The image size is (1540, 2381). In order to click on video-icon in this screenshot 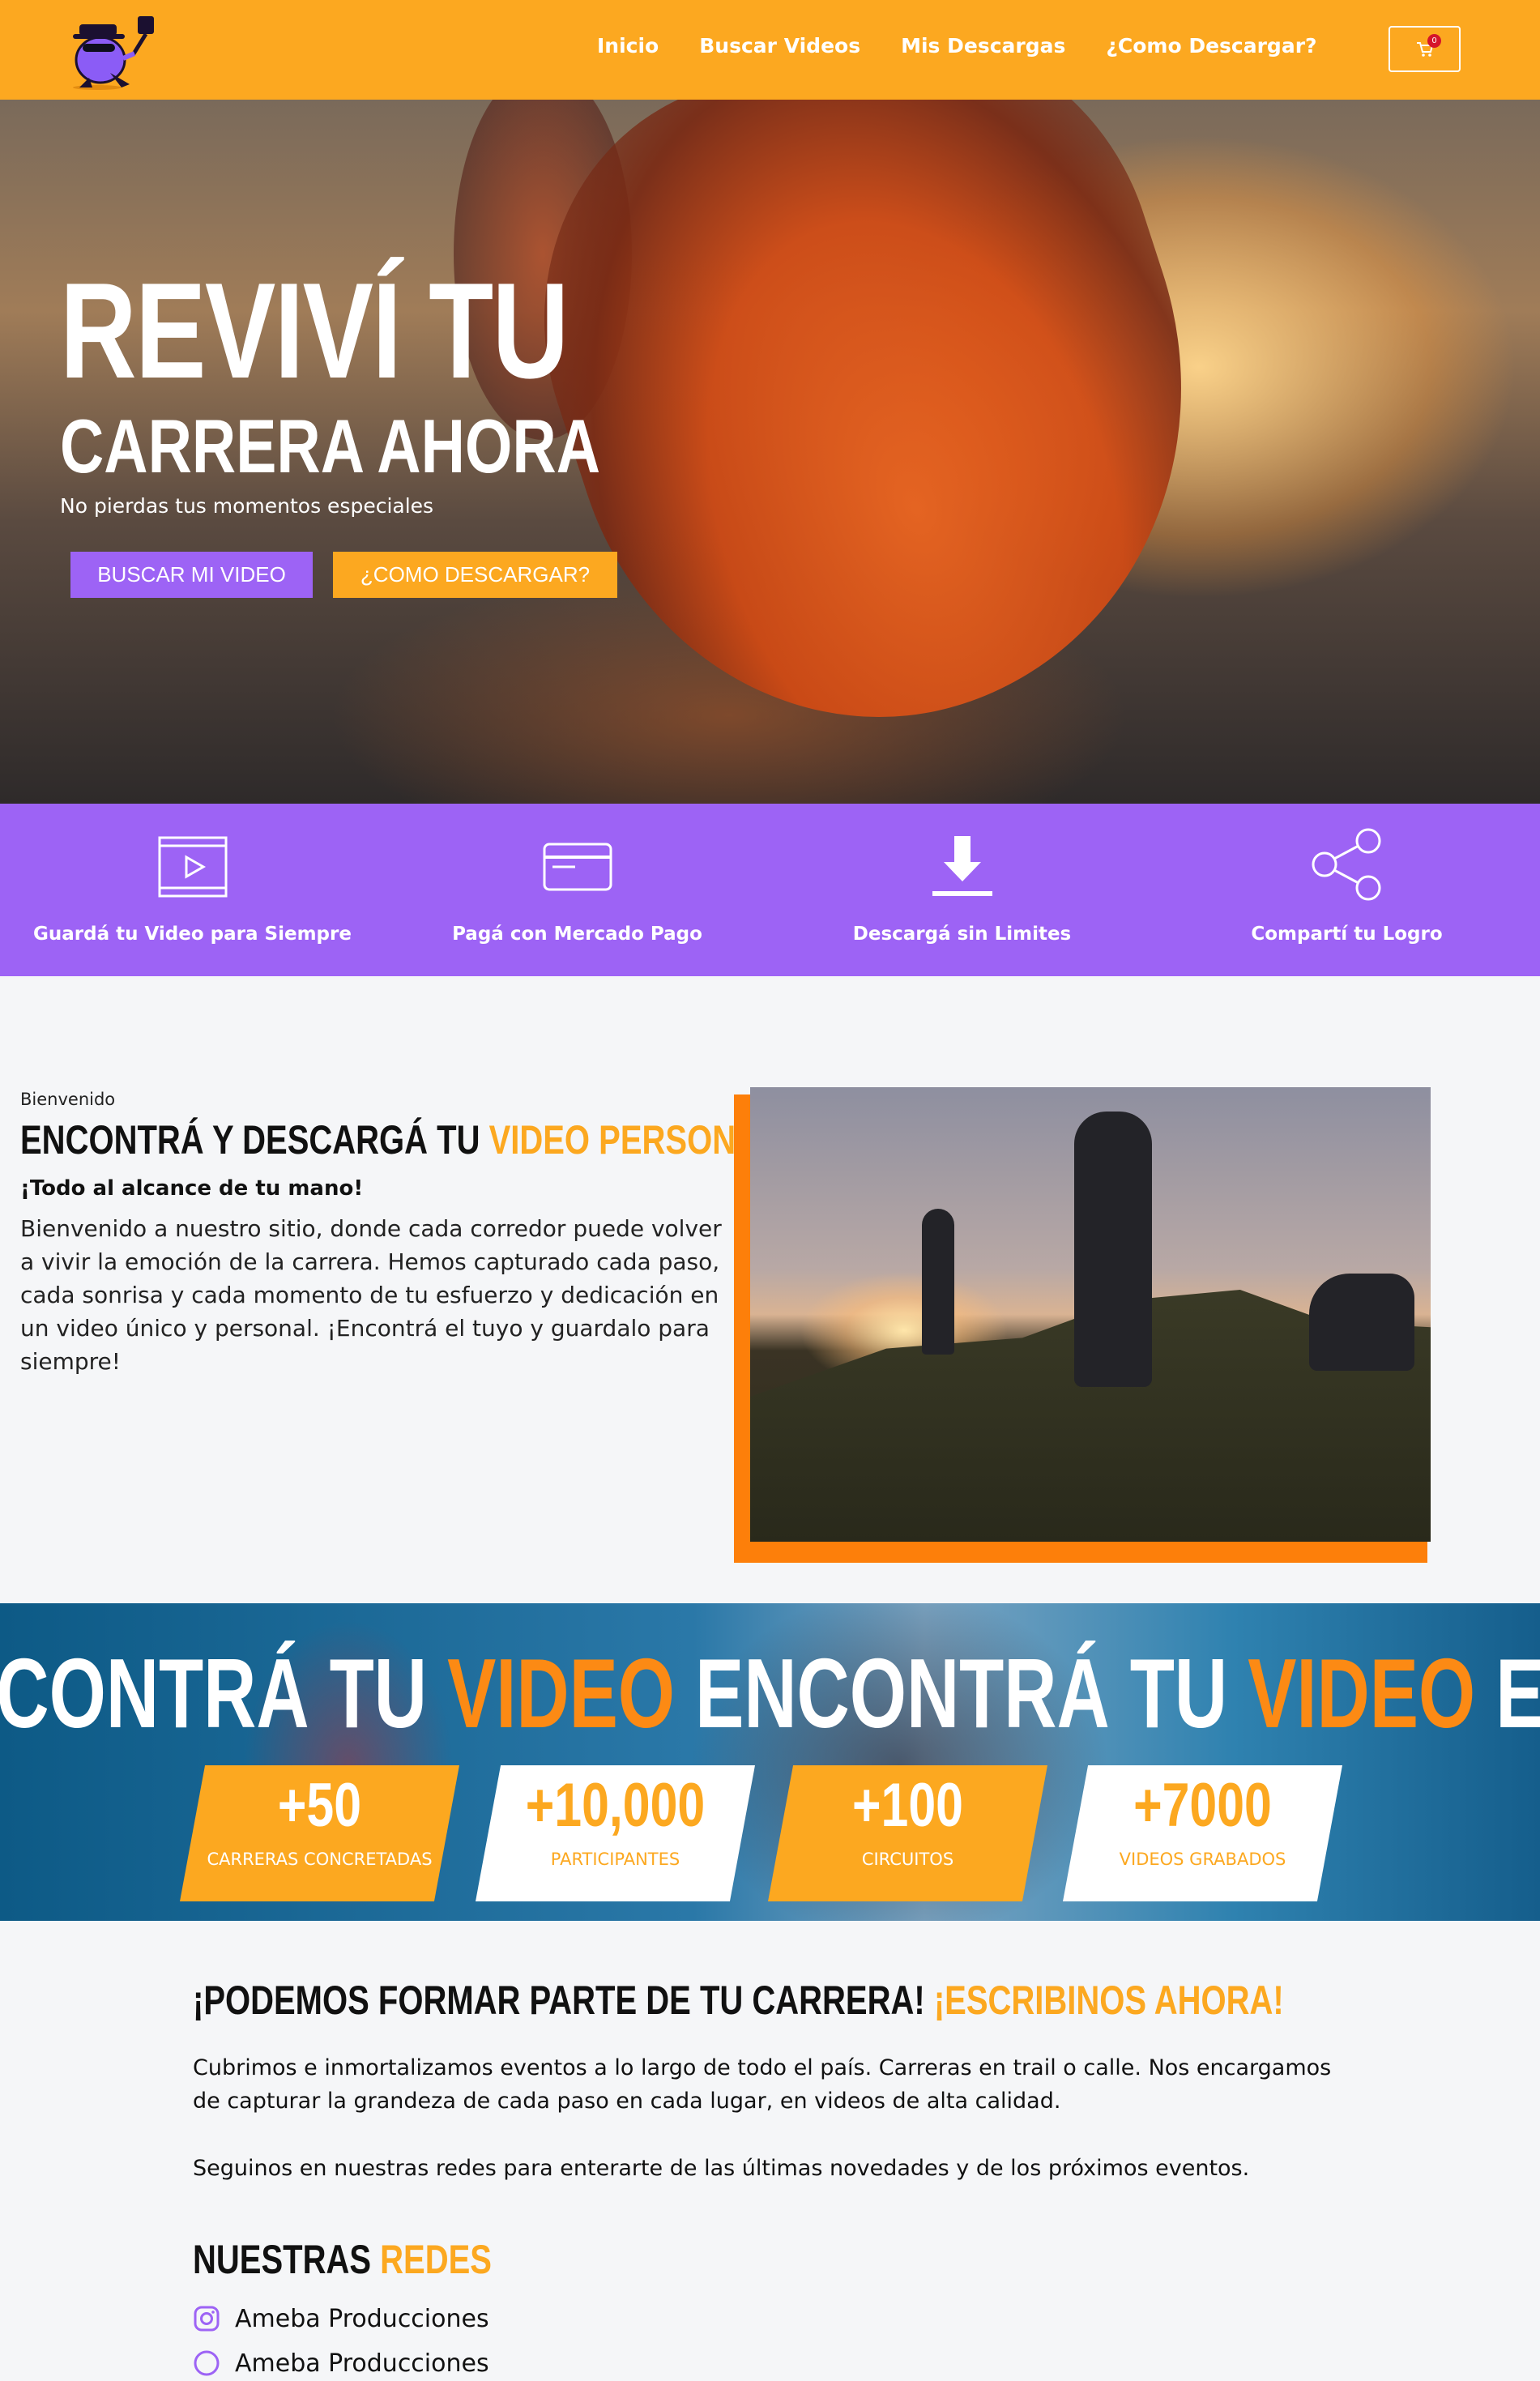, I will do `click(192, 867)`.